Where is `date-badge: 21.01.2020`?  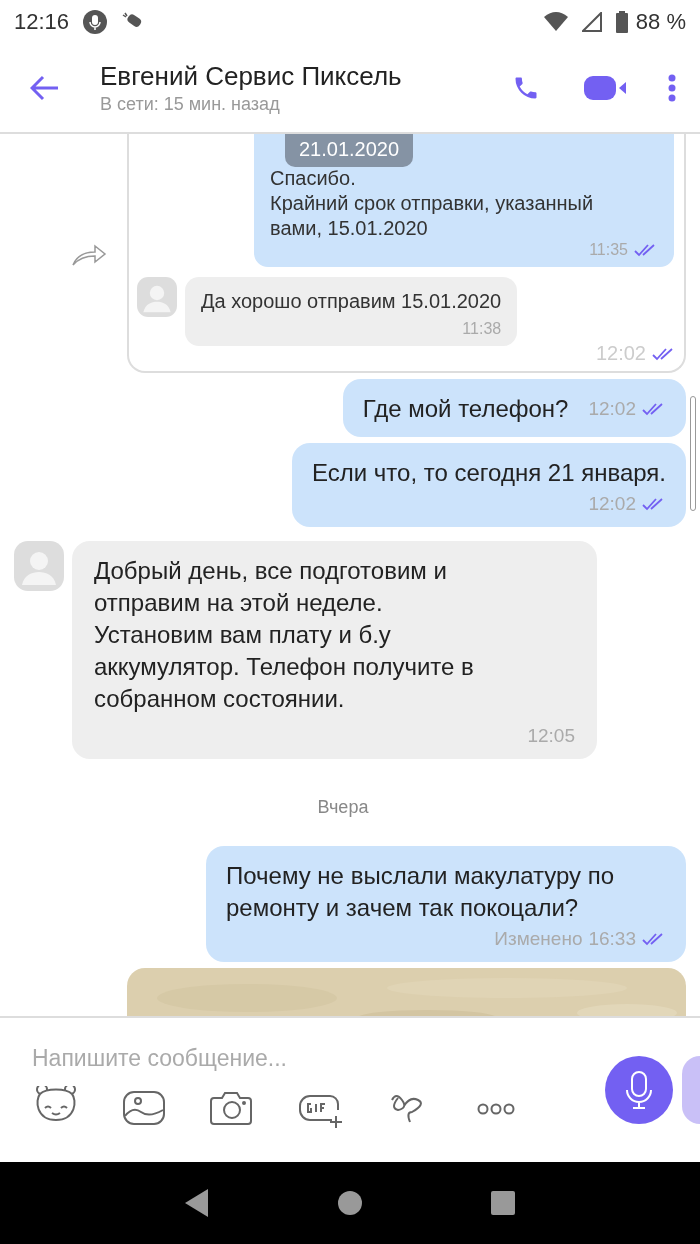 date-badge: 21.01.2020 is located at coordinates (349, 150).